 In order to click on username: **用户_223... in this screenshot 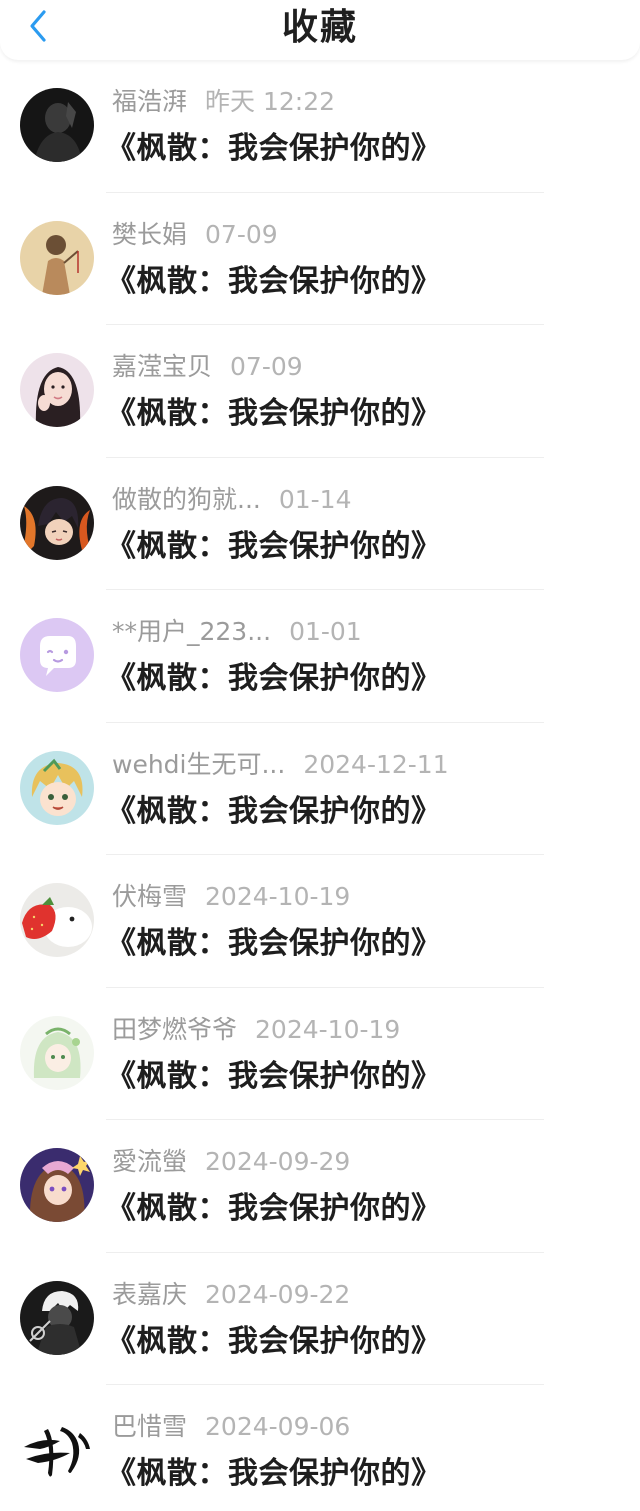, I will do `click(191, 631)`.